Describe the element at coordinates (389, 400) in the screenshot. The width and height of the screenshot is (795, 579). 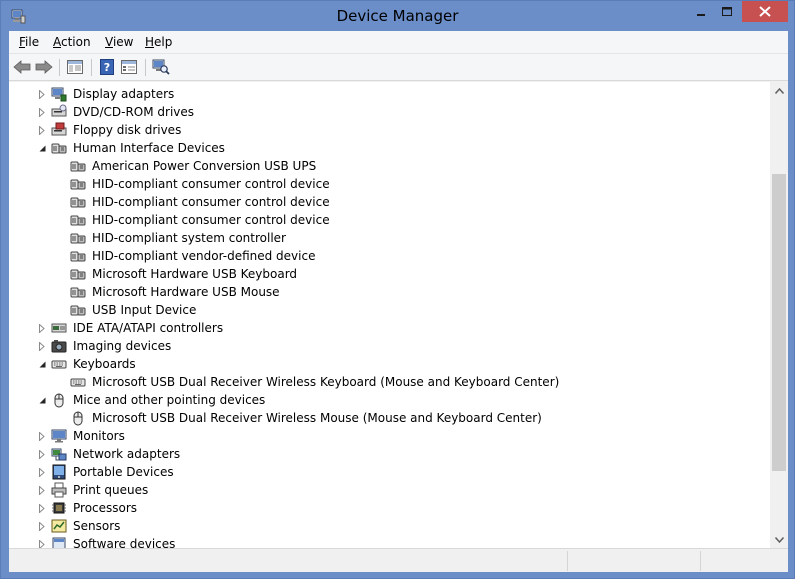
I see `device-category-item: Mice and other pointing devices` at that location.